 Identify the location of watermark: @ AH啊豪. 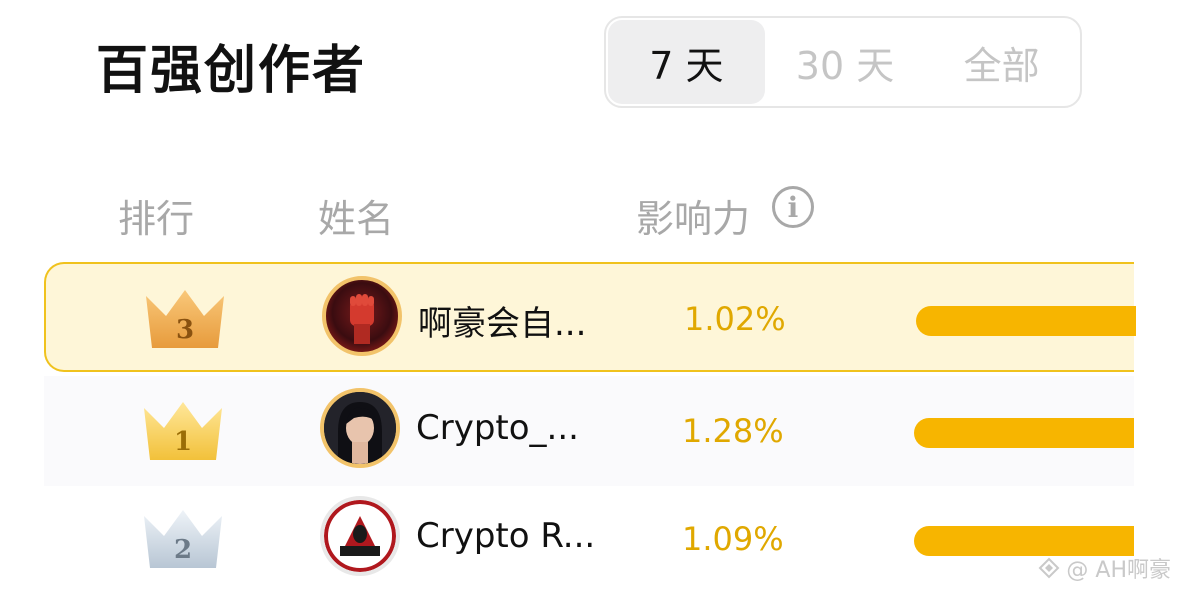
(1104, 568).